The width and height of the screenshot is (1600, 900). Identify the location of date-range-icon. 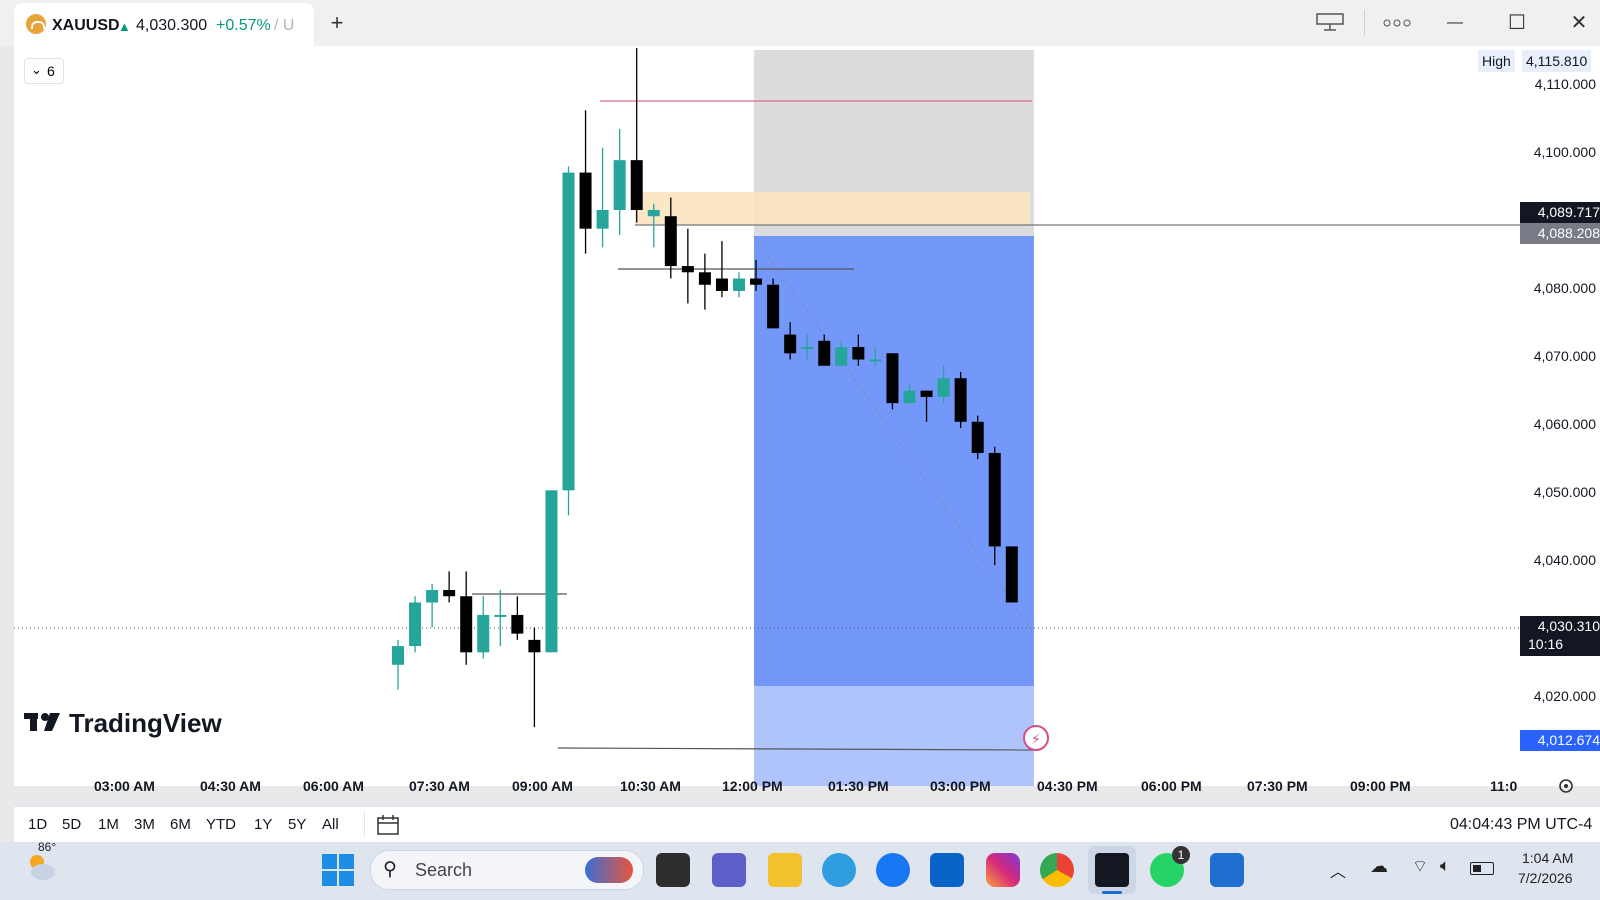
(388, 825).